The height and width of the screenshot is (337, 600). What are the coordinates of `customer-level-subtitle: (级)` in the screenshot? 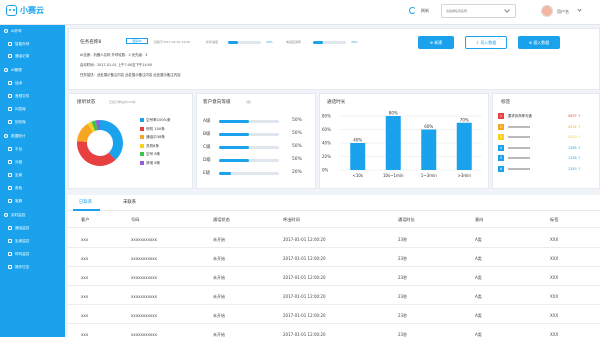 It's located at (249, 102).